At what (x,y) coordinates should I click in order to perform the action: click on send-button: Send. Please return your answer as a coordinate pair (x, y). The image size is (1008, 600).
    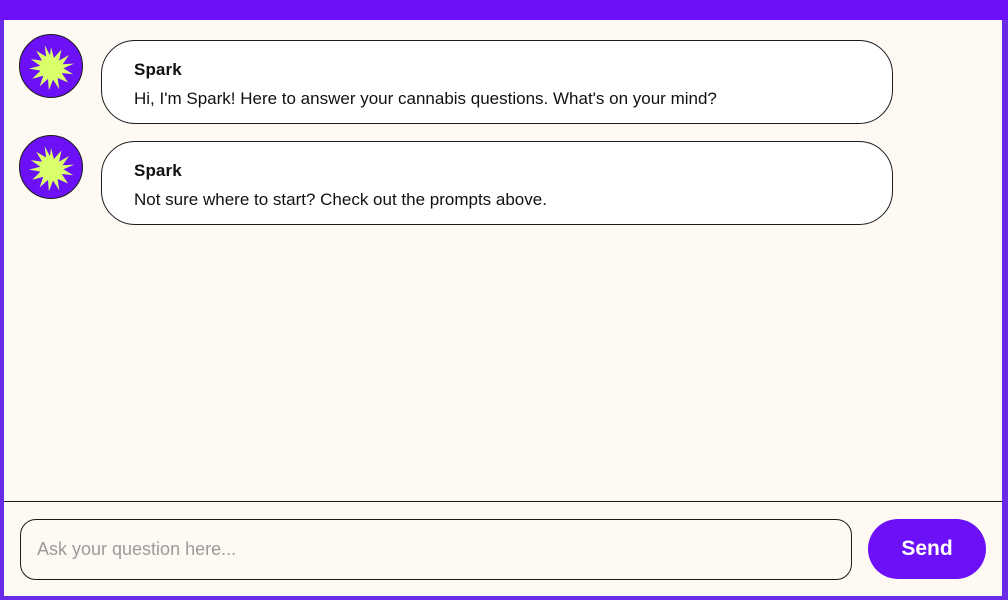
    Looking at the image, I should click on (927, 549).